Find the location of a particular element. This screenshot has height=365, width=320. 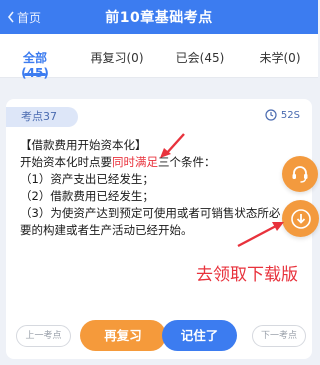

card-line-1: 开始资本化时点要同时满足三个条件： is located at coordinates (155, 162).